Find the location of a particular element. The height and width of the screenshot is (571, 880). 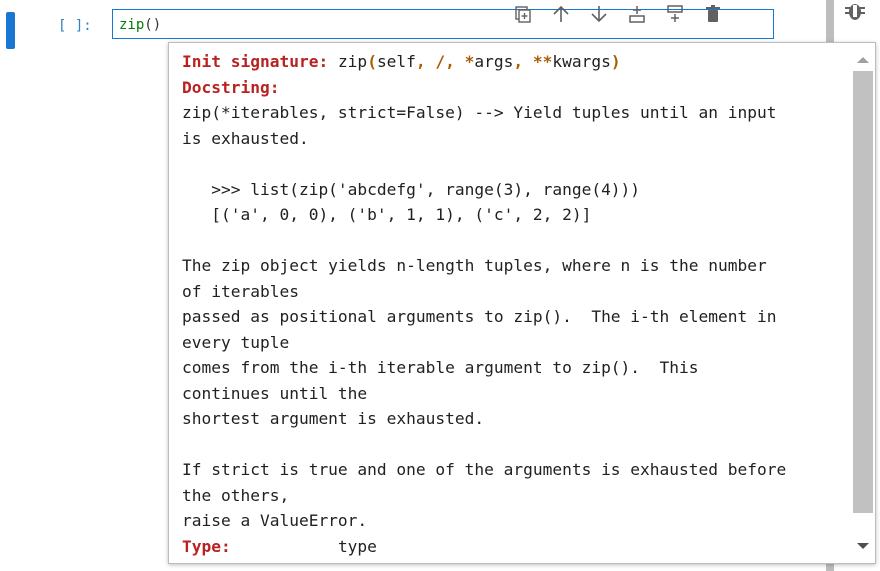

signature-name: zip is located at coordinates (352, 61).